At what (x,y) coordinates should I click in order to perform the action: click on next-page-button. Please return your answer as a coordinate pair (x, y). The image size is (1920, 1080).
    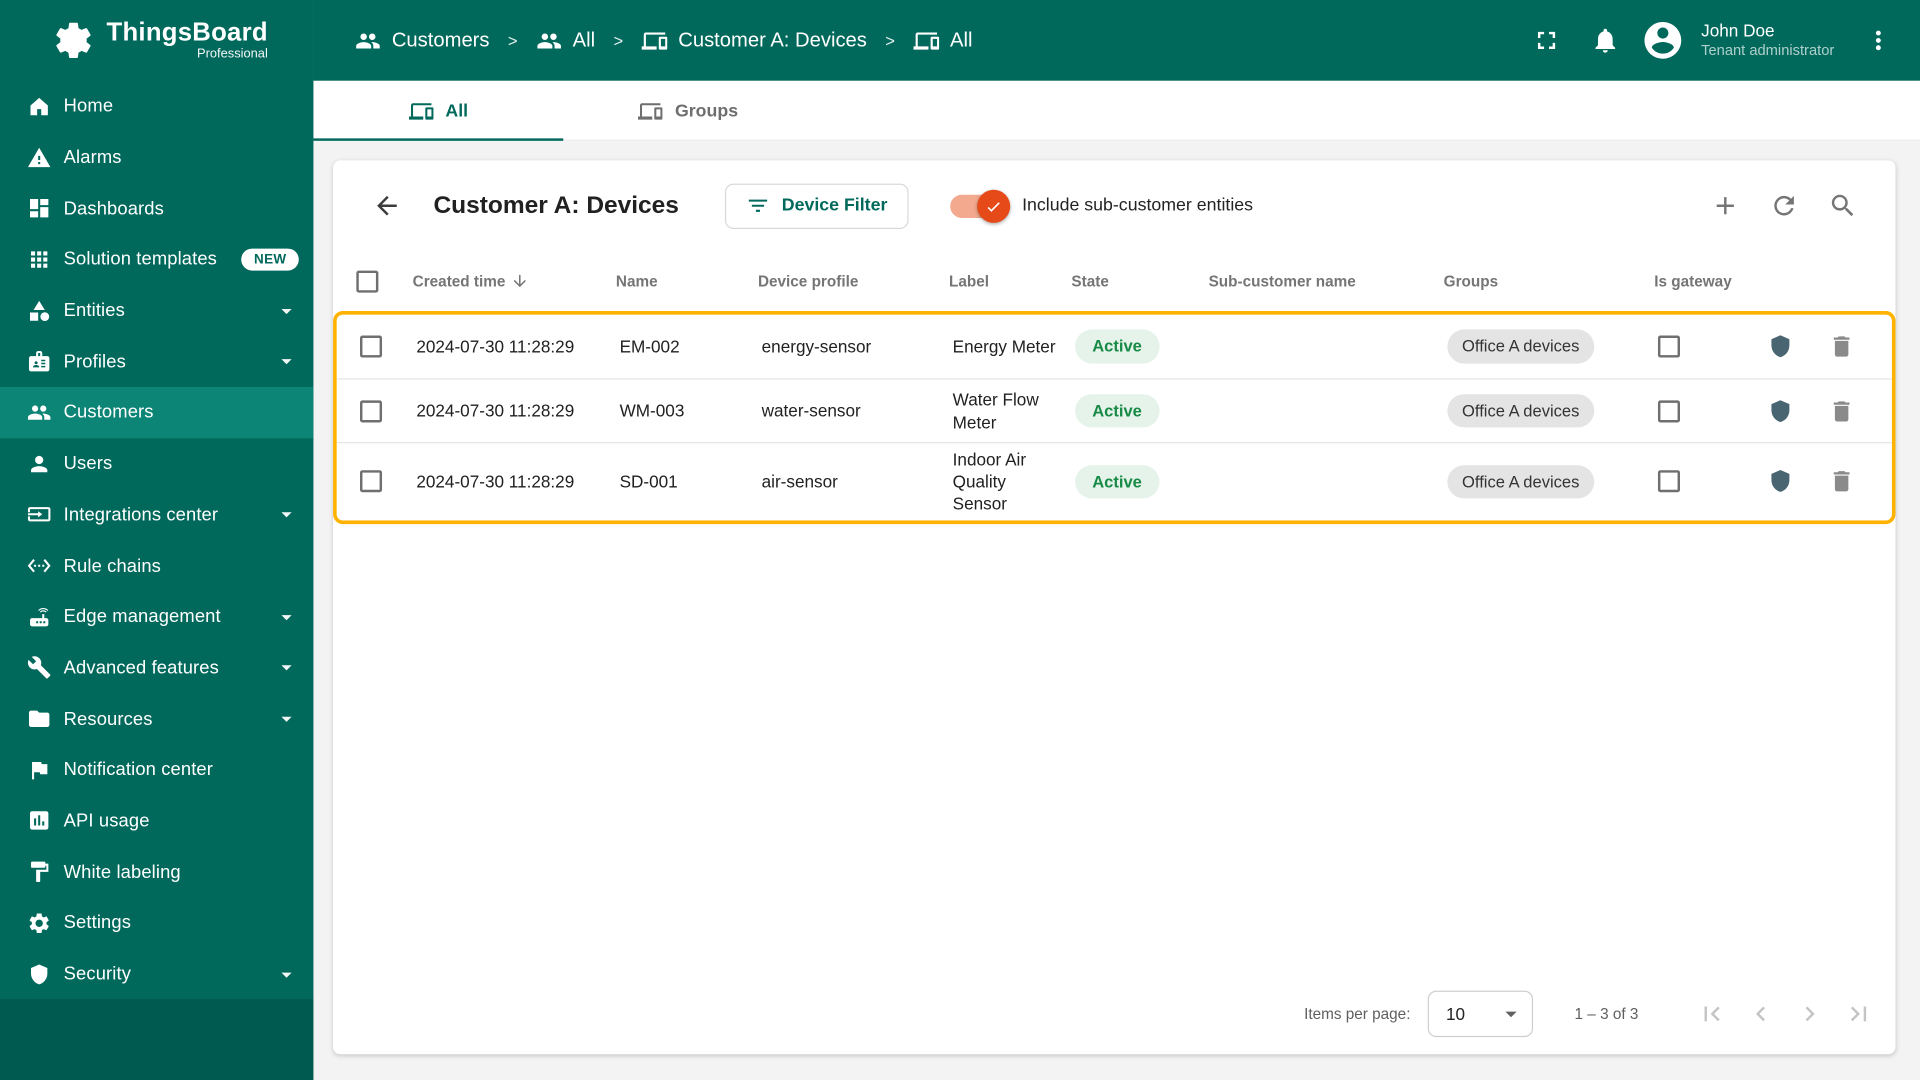
    Looking at the image, I should click on (1809, 1013).